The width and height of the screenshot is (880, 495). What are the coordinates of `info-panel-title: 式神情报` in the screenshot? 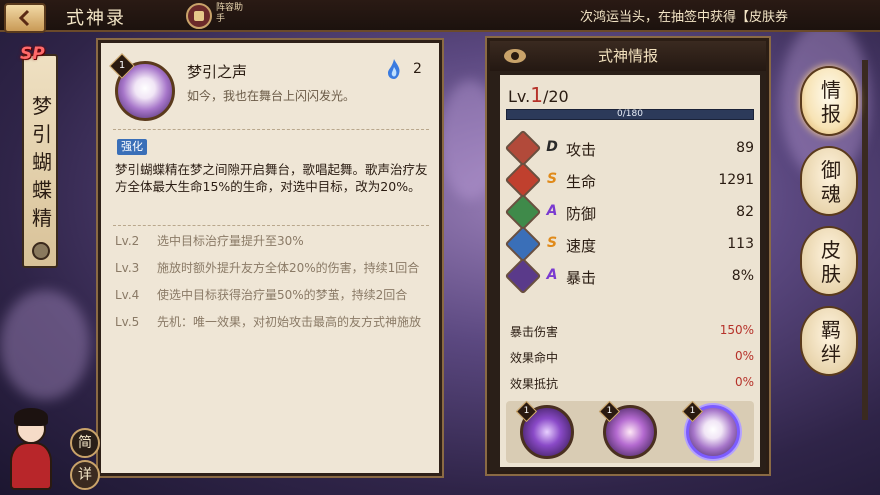 It's located at (627, 56).